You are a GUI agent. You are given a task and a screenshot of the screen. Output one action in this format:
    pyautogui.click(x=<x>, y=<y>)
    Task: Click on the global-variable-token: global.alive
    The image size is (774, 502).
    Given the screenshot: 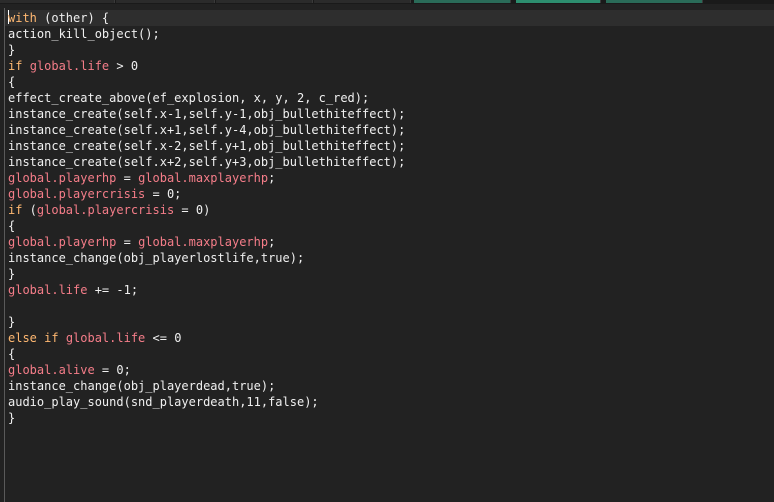 What is the action you would take?
    pyautogui.click(x=51, y=370)
    